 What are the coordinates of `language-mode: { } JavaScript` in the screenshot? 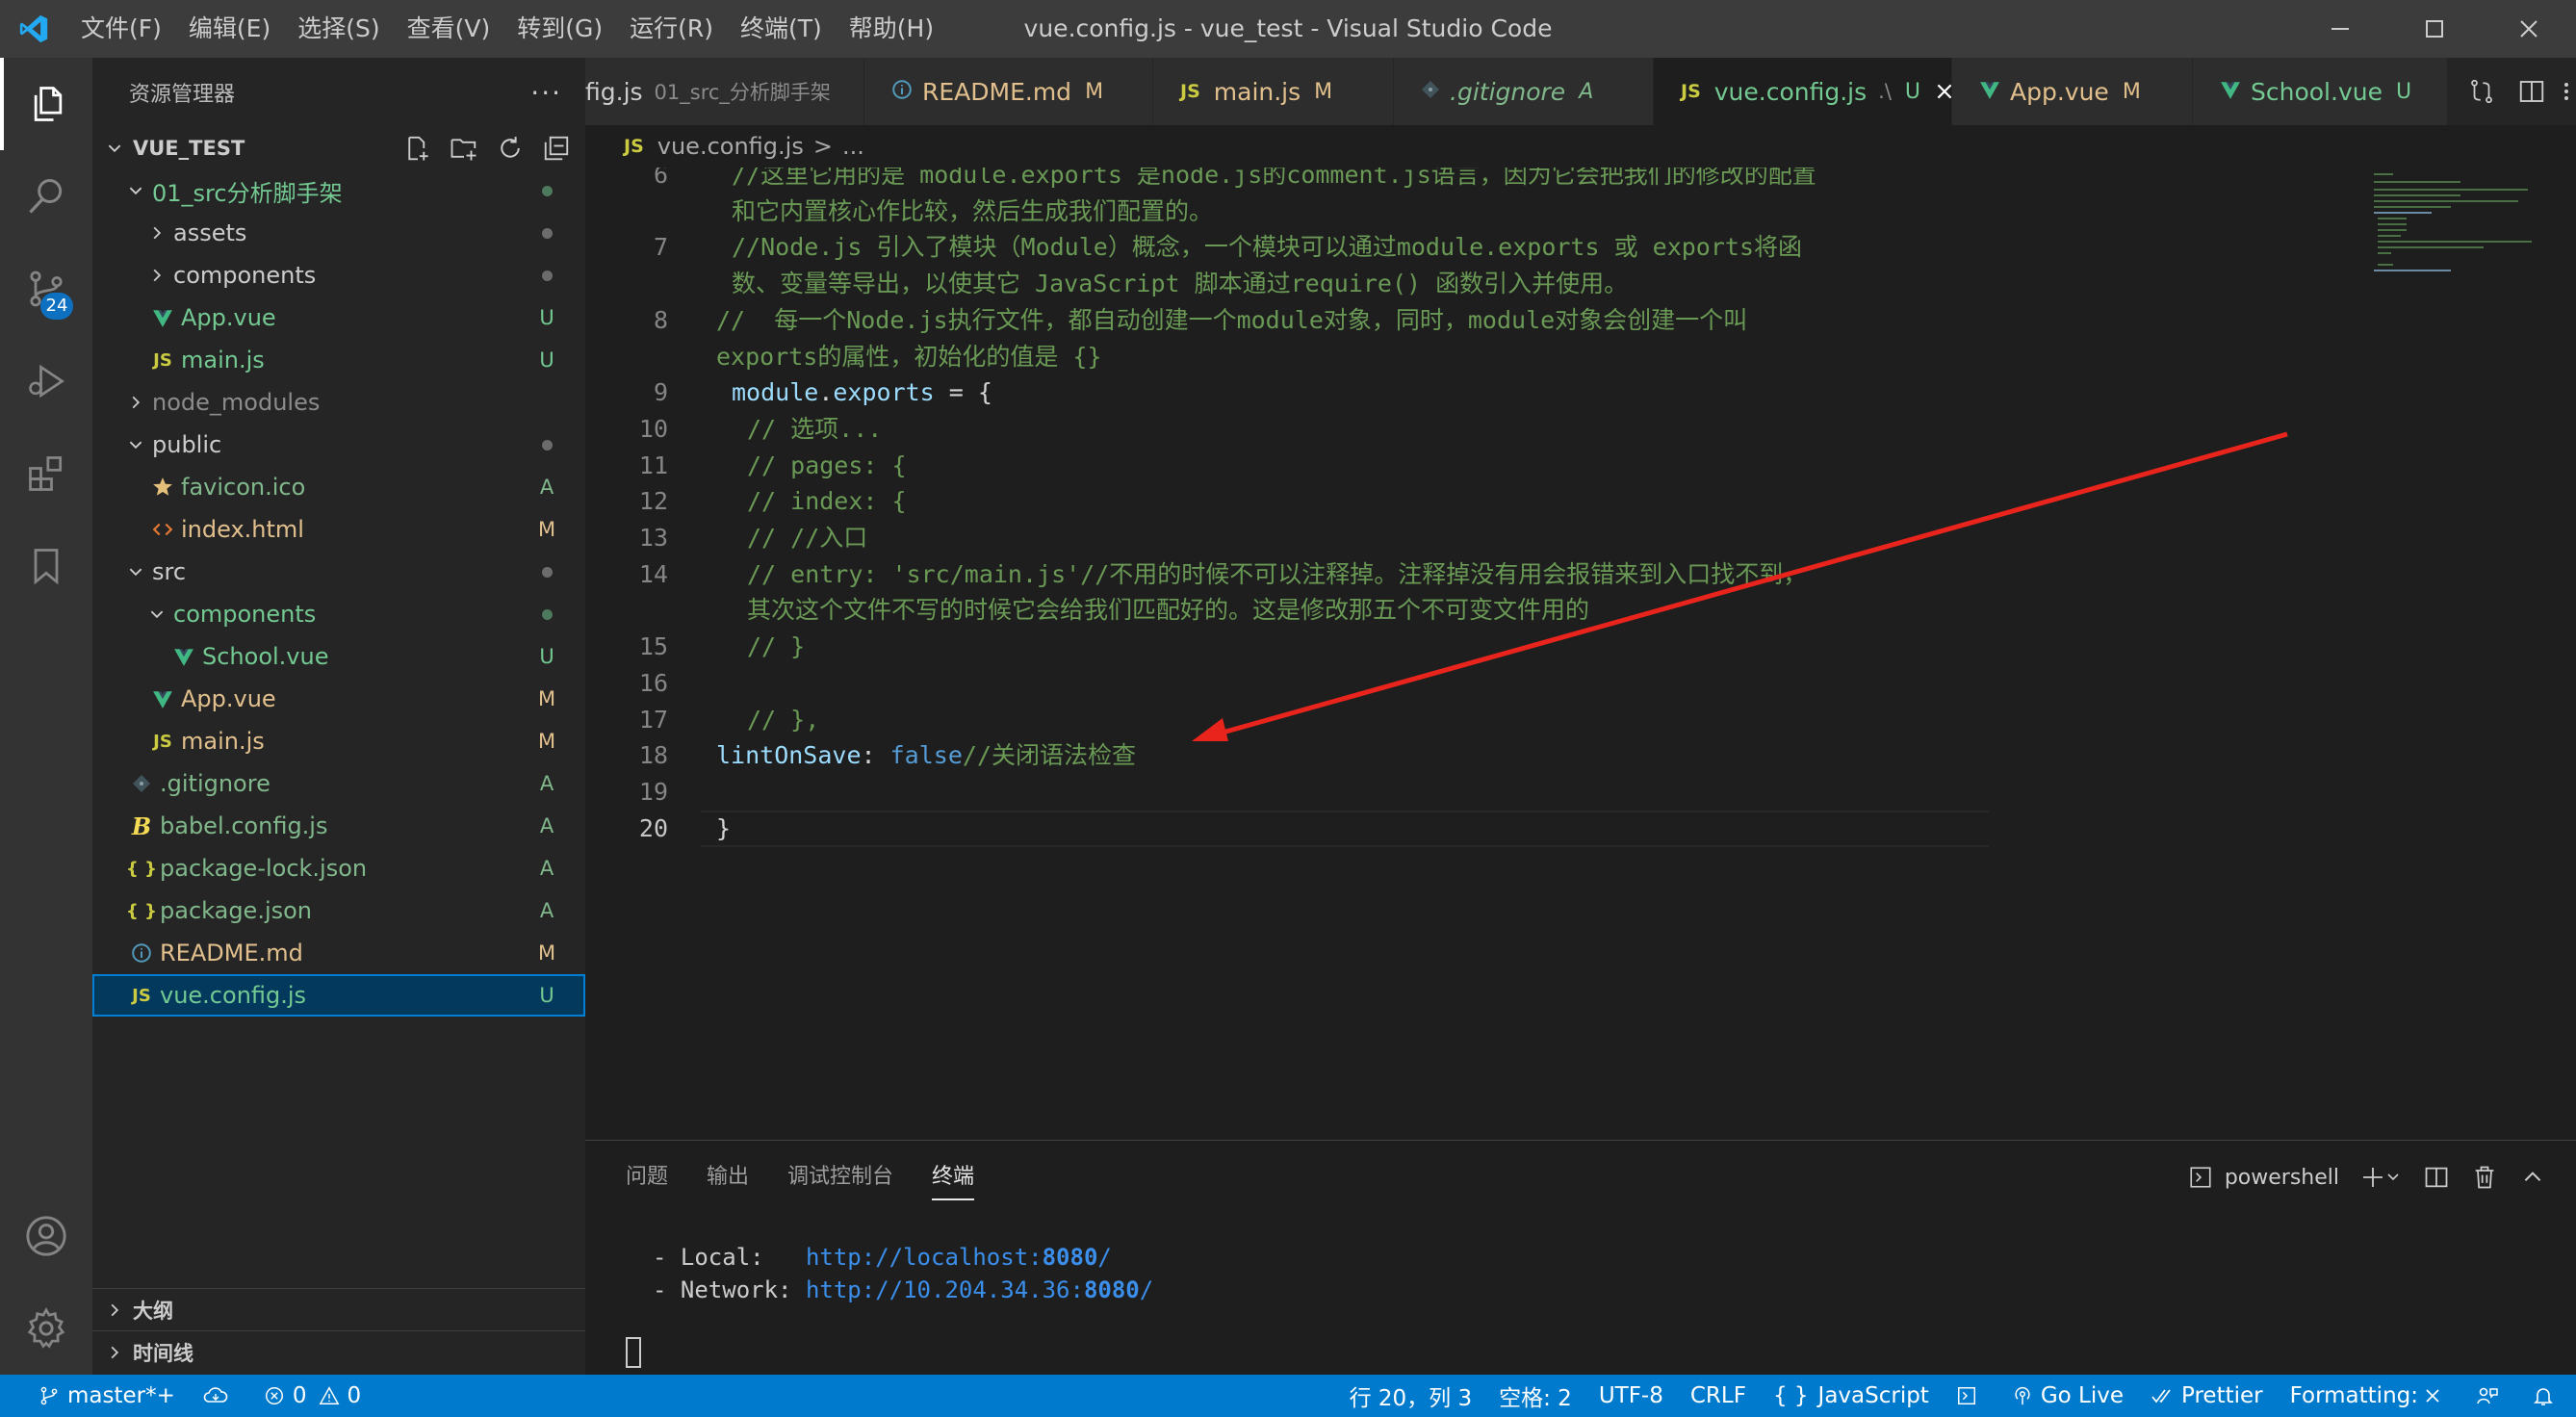 It's located at (1851, 1396).